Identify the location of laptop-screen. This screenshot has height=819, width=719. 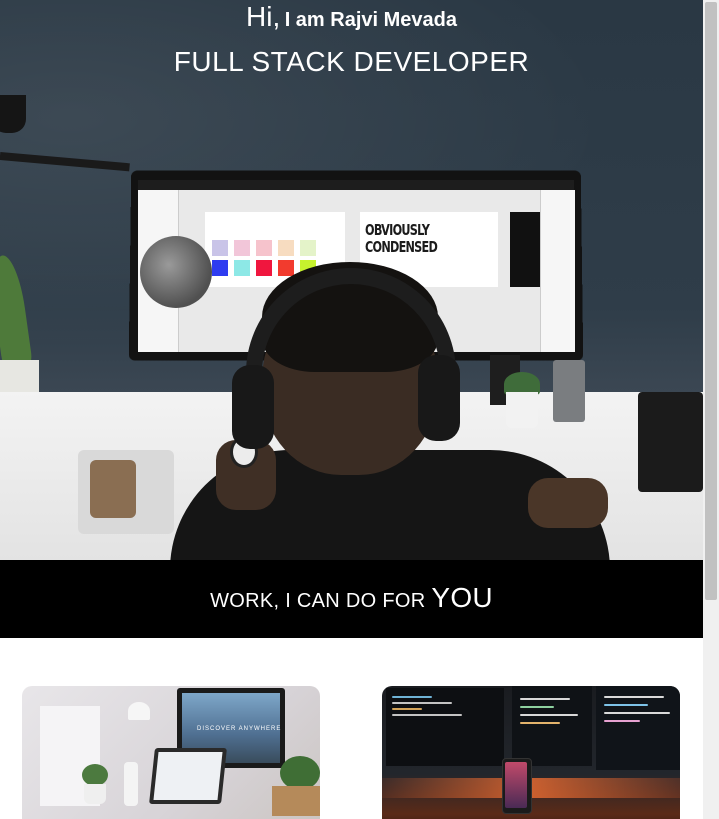
(188, 776).